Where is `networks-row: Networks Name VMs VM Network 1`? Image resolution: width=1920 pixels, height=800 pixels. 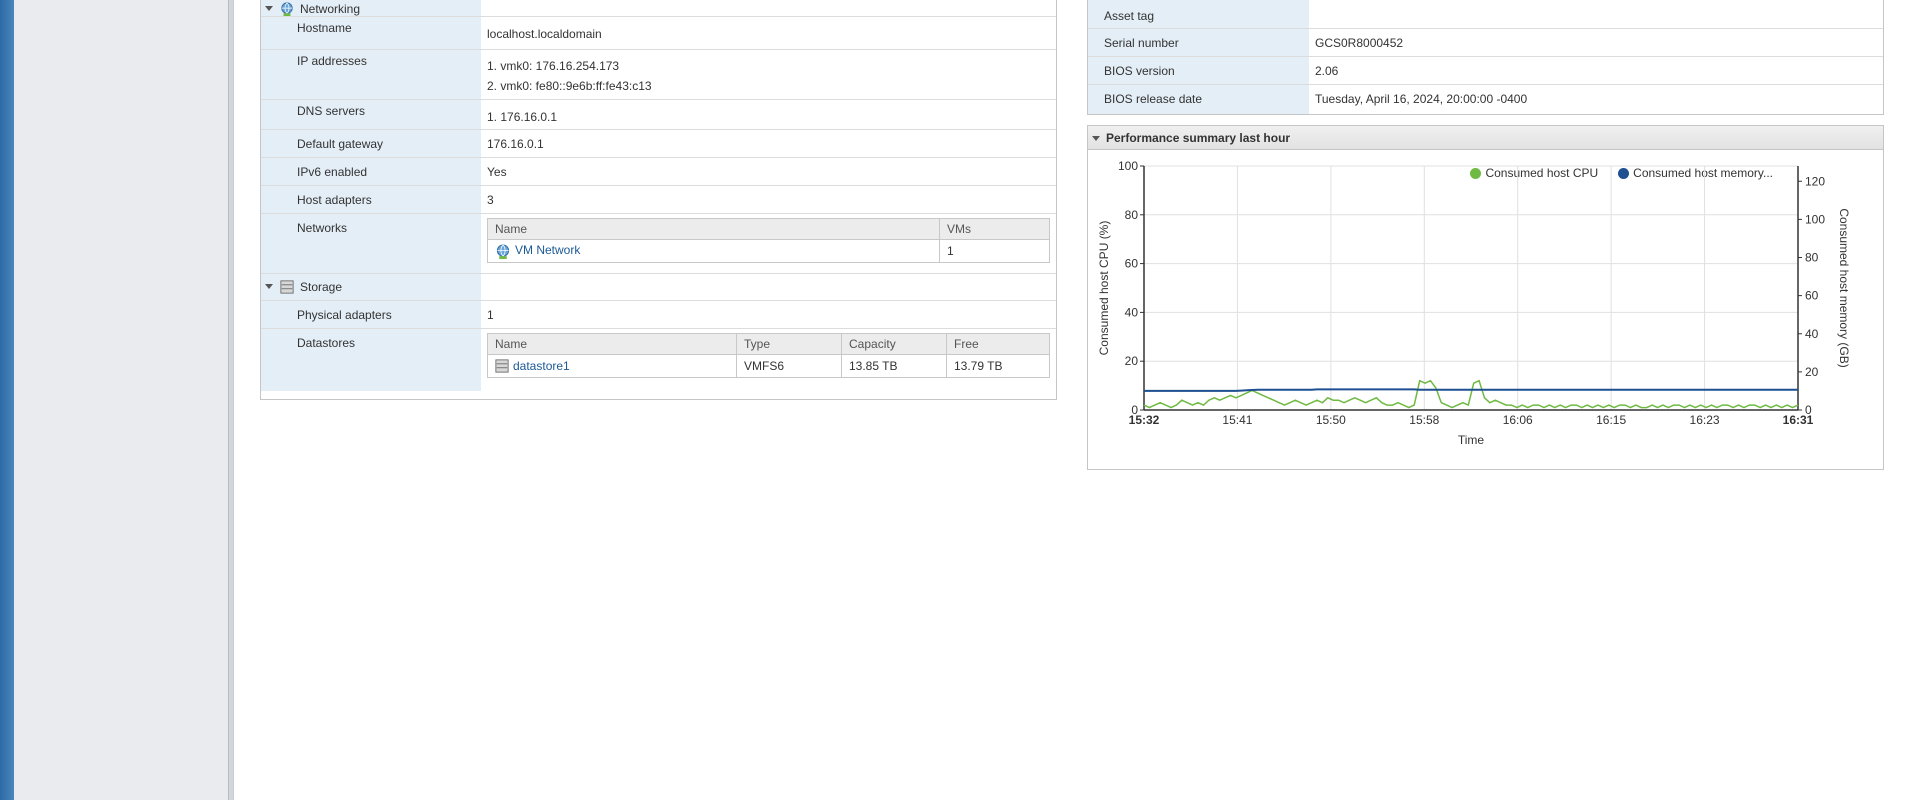
networks-row: Networks Name VMs VM Network 1 is located at coordinates (658, 244).